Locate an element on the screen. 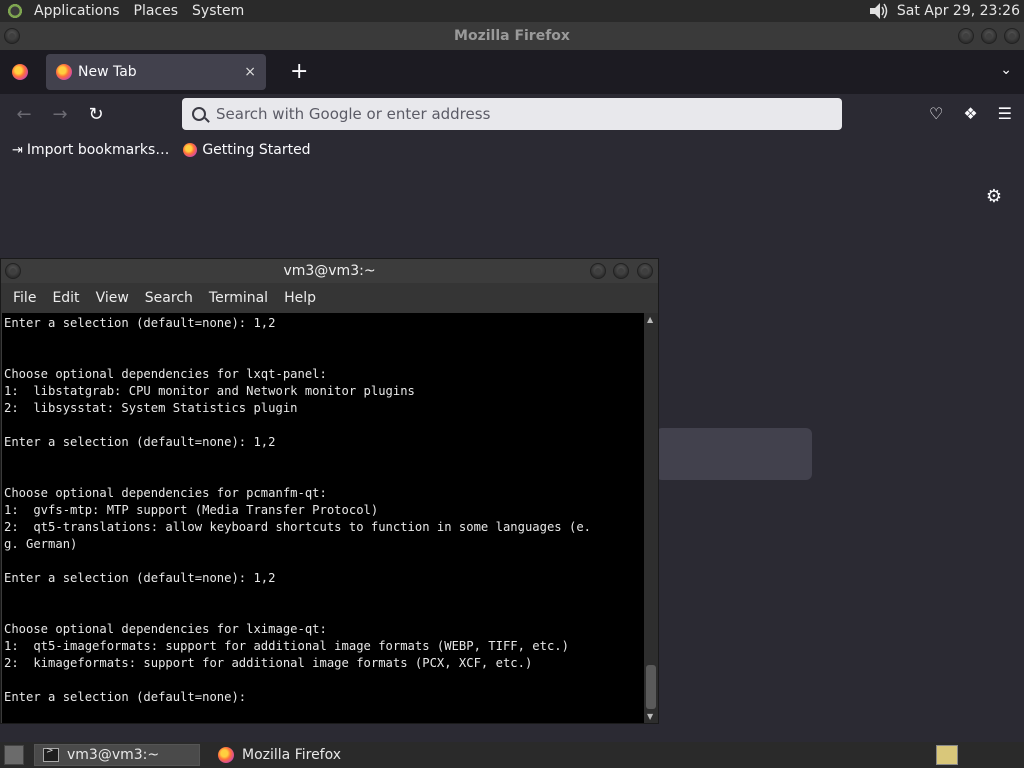 This screenshot has width=1024, height=768. list-all-tabs-chevron-icon: ⌄ is located at coordinates (1006, 70).